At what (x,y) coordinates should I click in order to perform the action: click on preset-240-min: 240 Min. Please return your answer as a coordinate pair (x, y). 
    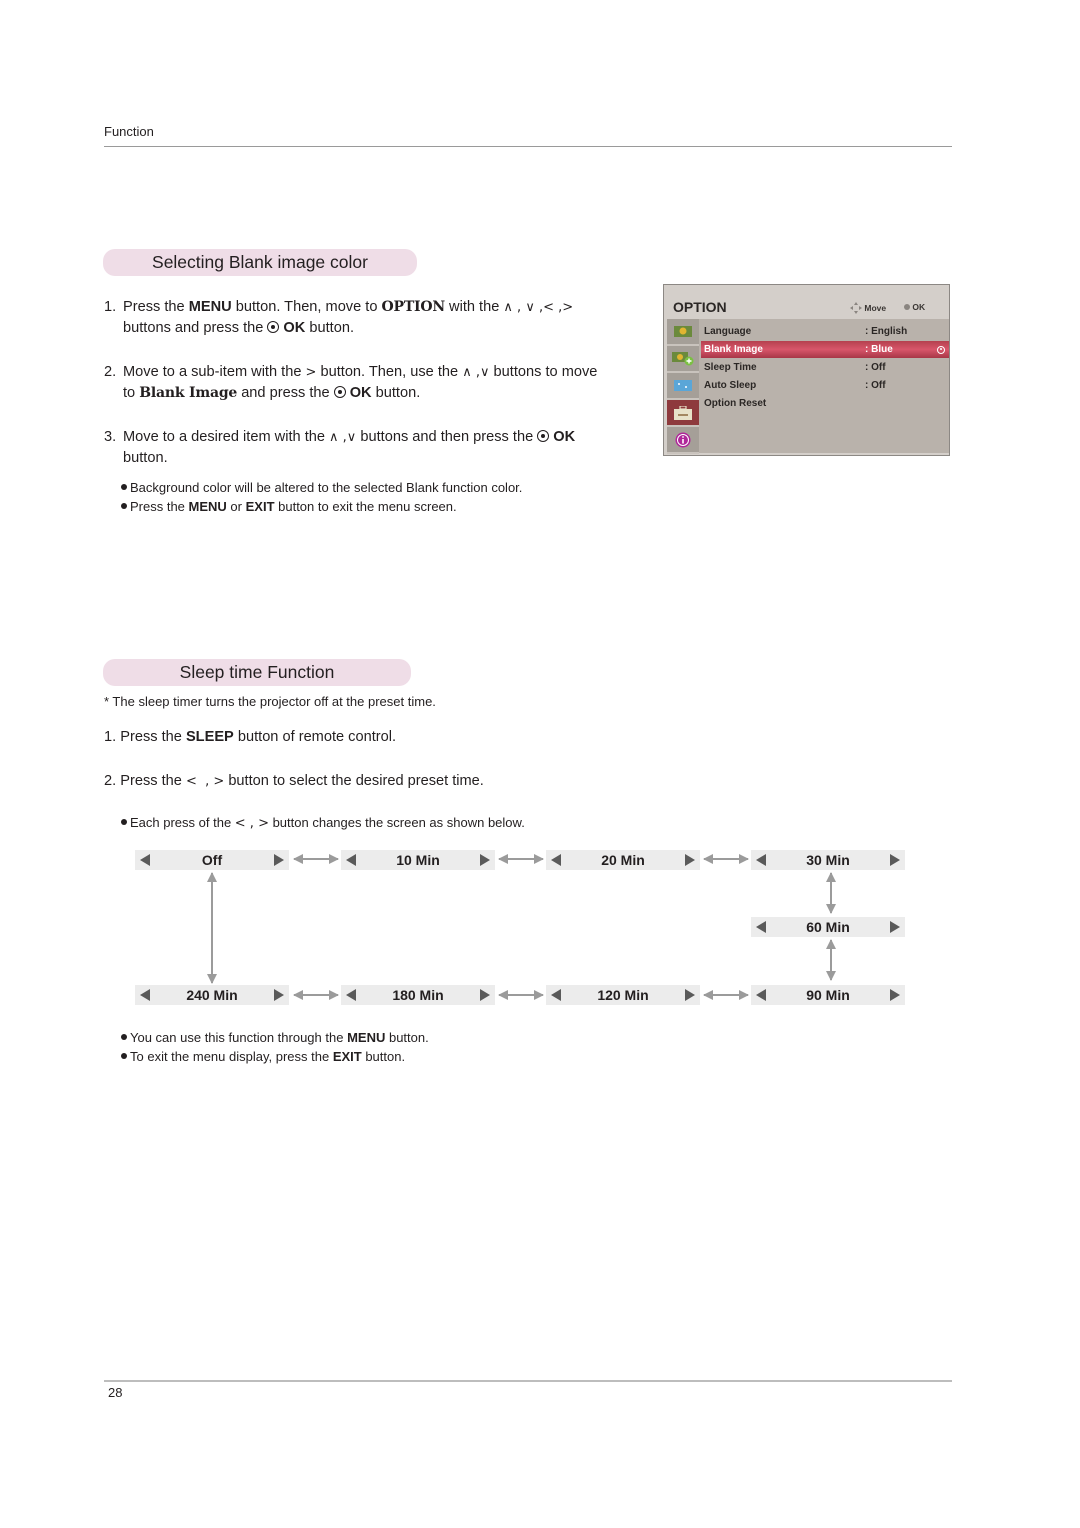
    Looking at the image, I should click on (212, 995).